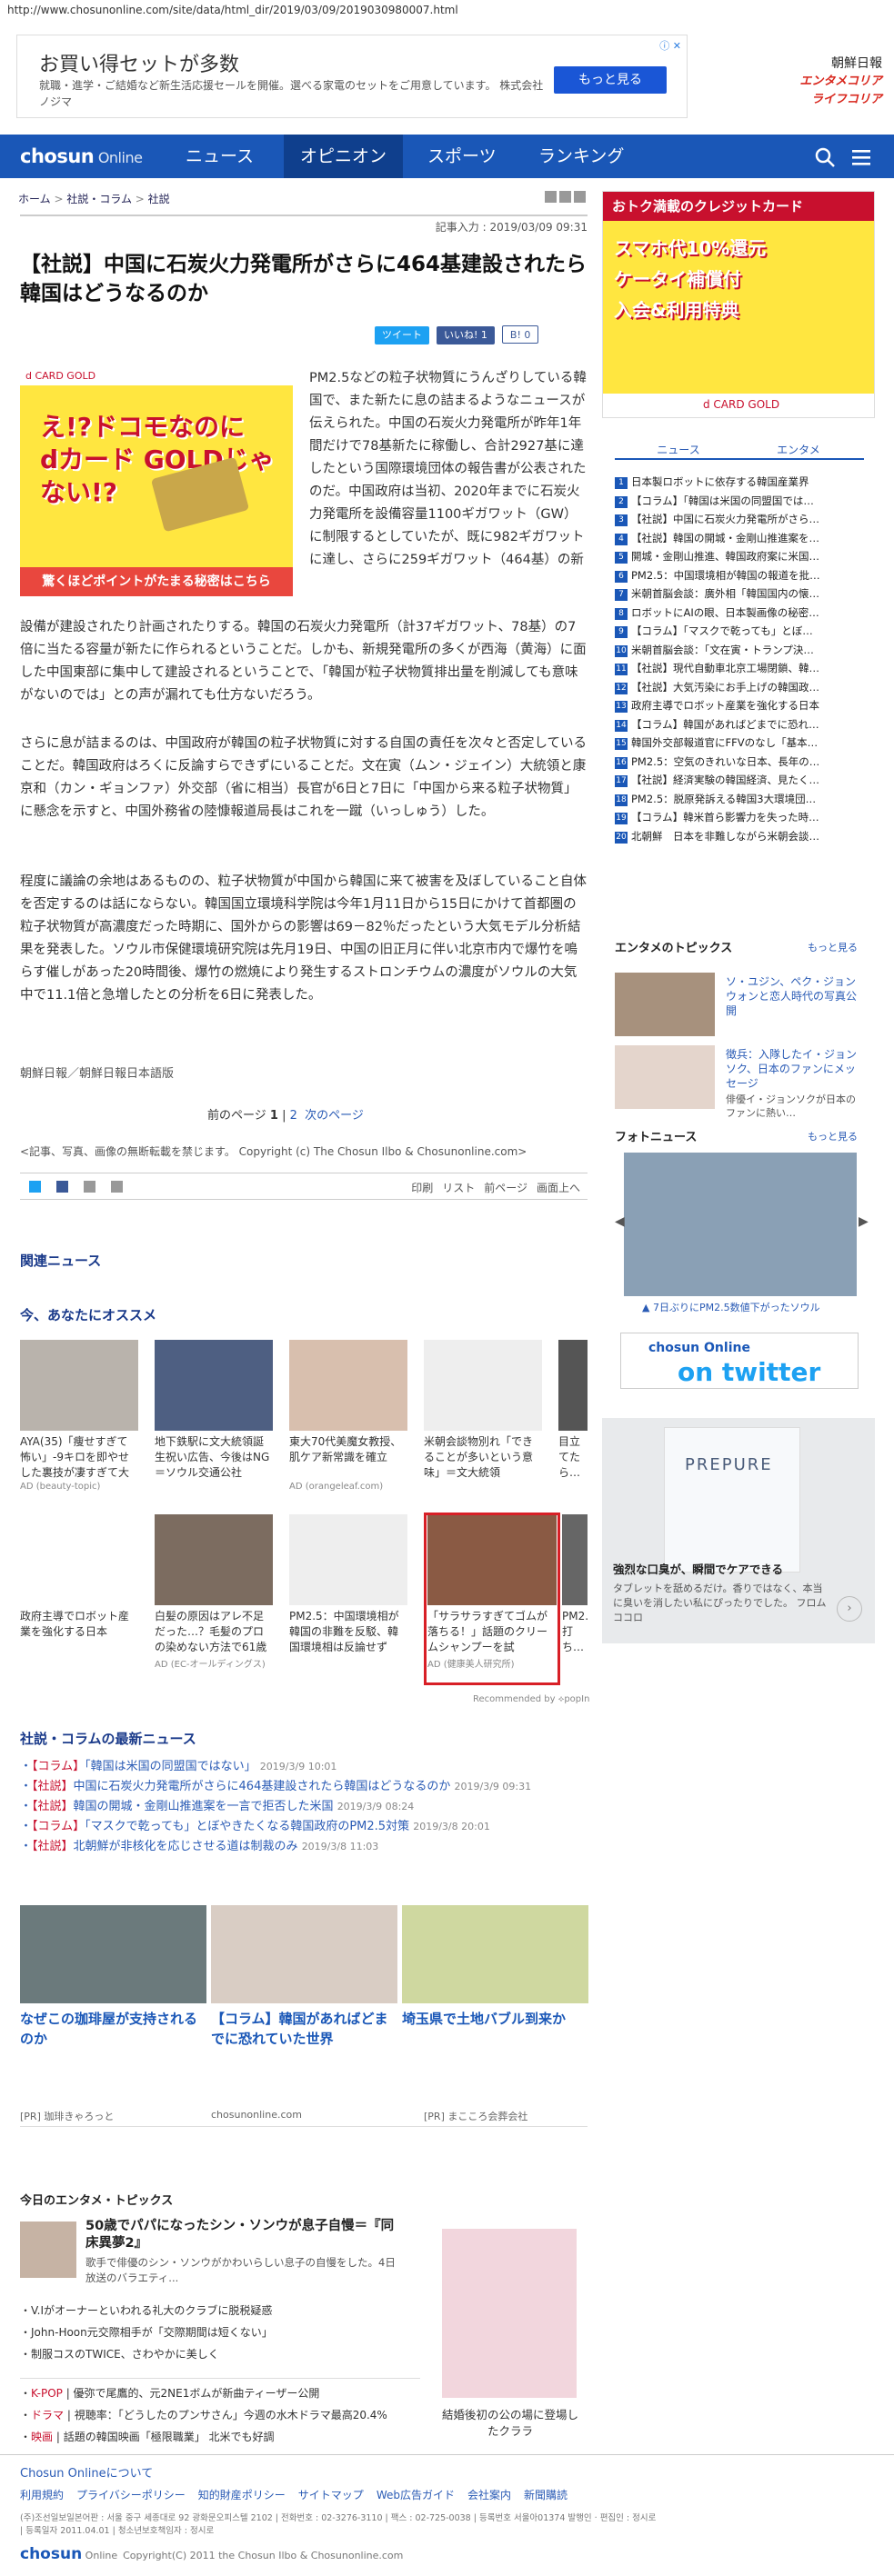 This screenshot has height=2576, width=894. What do you see at coordinates (739, 483) in the screenshot?
I see `ranking-item: 1 日本製ロボットに依存する韓国産業界` at bounding box center [739, 483].